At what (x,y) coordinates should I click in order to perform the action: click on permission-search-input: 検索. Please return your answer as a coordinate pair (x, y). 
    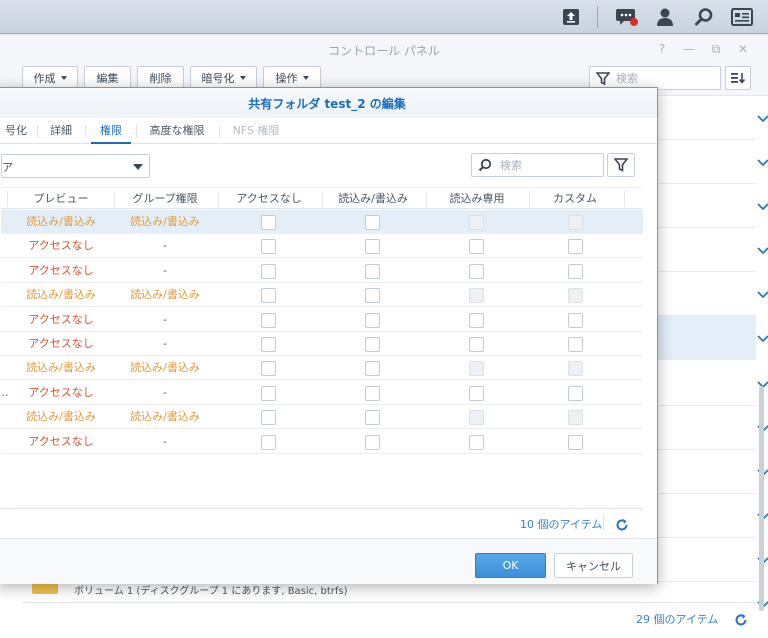
    Looking at the image, I should click on (537, 165).